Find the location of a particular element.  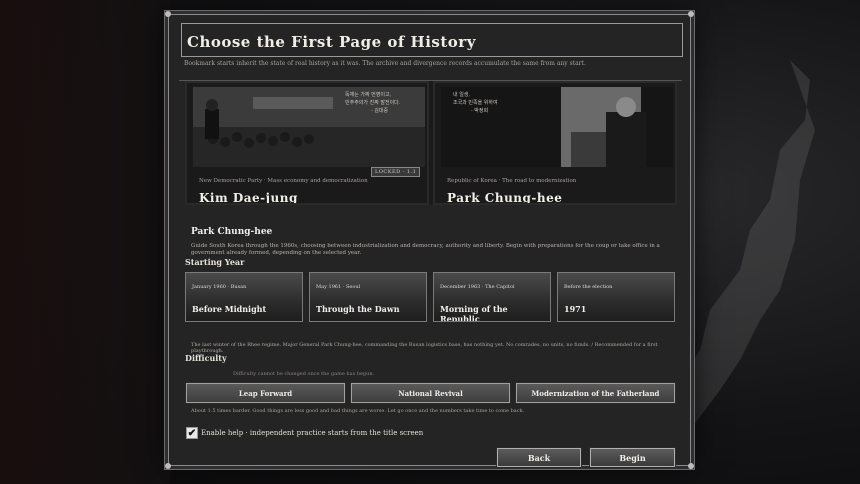

dialog-title: Choose the First Page of History is located at coordinates (331, 42).